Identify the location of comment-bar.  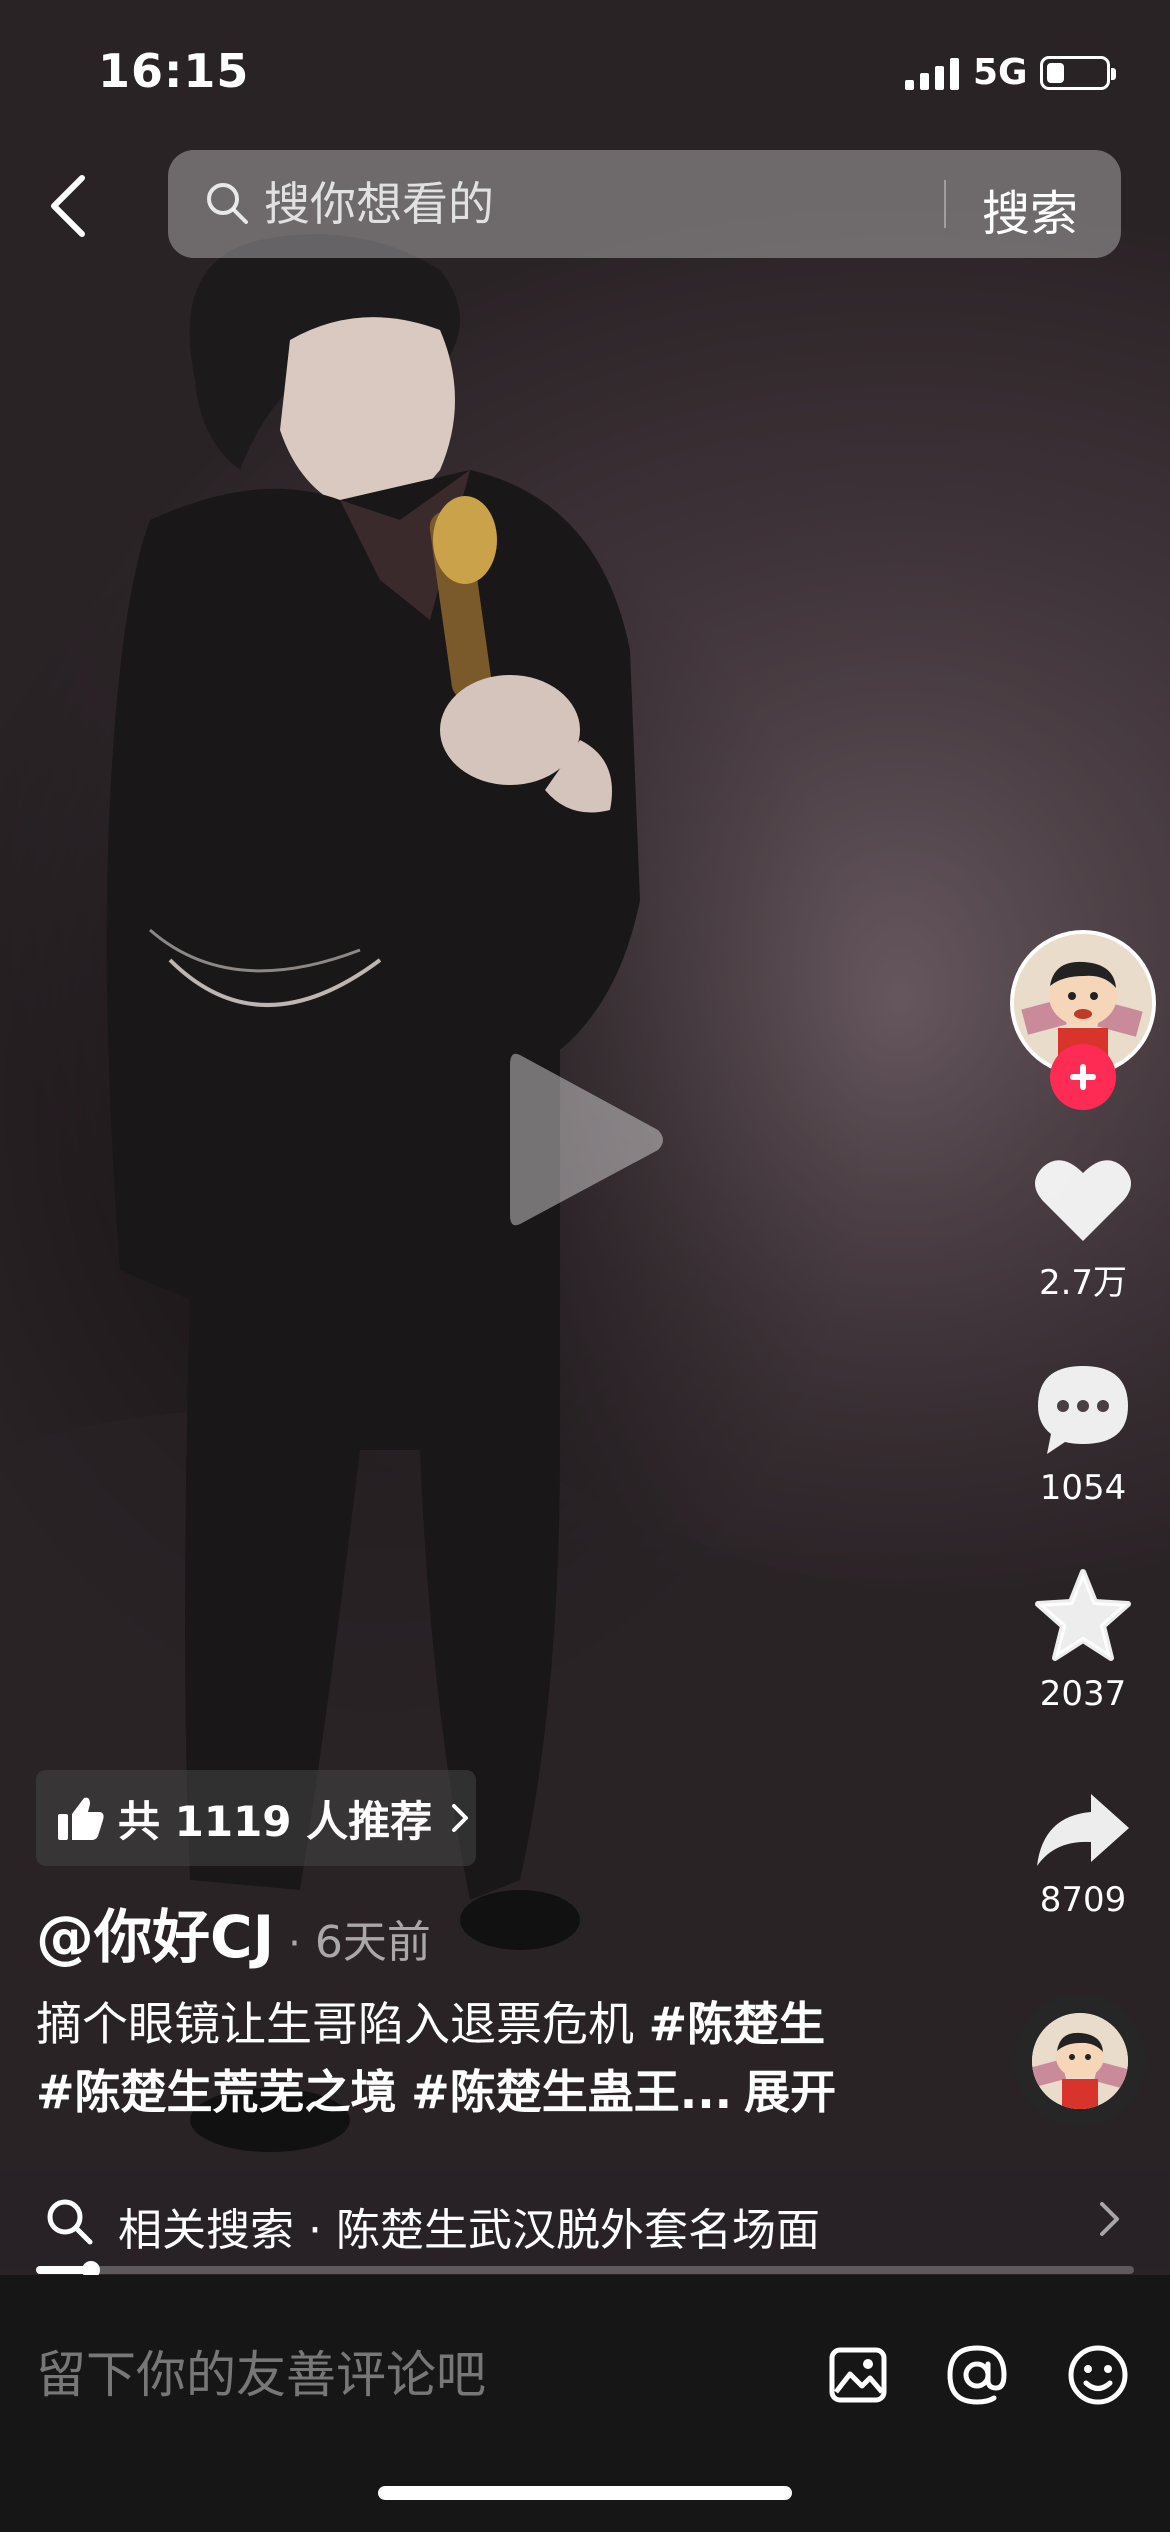
(585, 2403).